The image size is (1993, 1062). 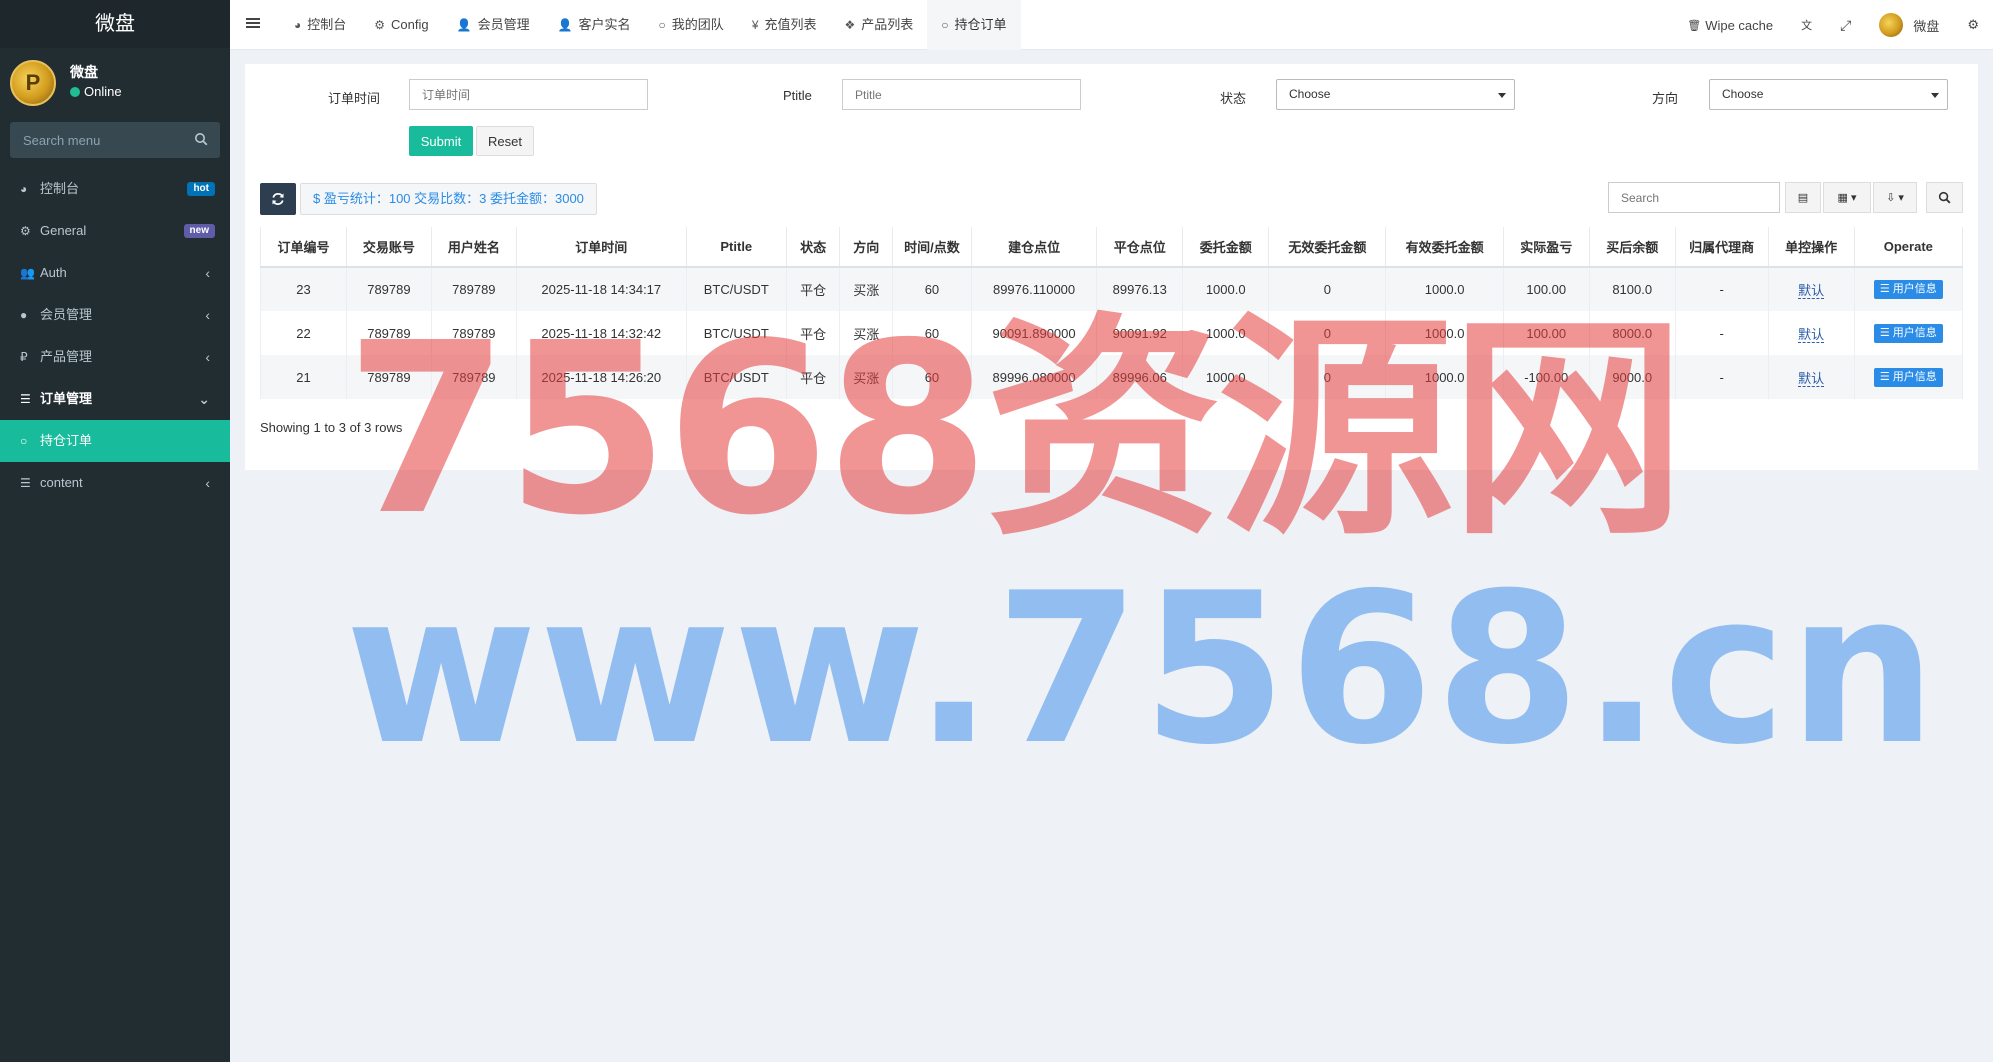 What do you see at coordinates (388, 247) in the screenshot?
I see `column-header: 交易账号` at bounding box center [388, 247].